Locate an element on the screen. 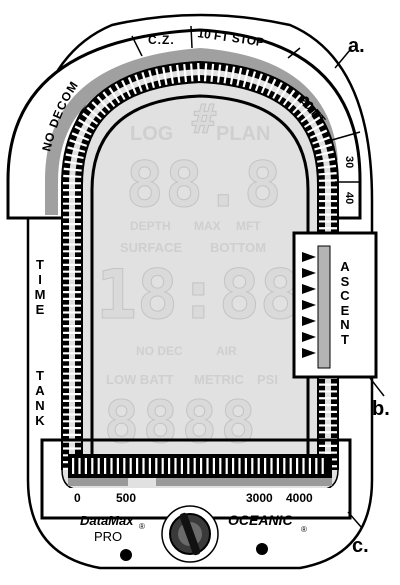 The height and width of the screenshot is (585, 400). tank-label: T A N K is located at coordinates (40, 398).